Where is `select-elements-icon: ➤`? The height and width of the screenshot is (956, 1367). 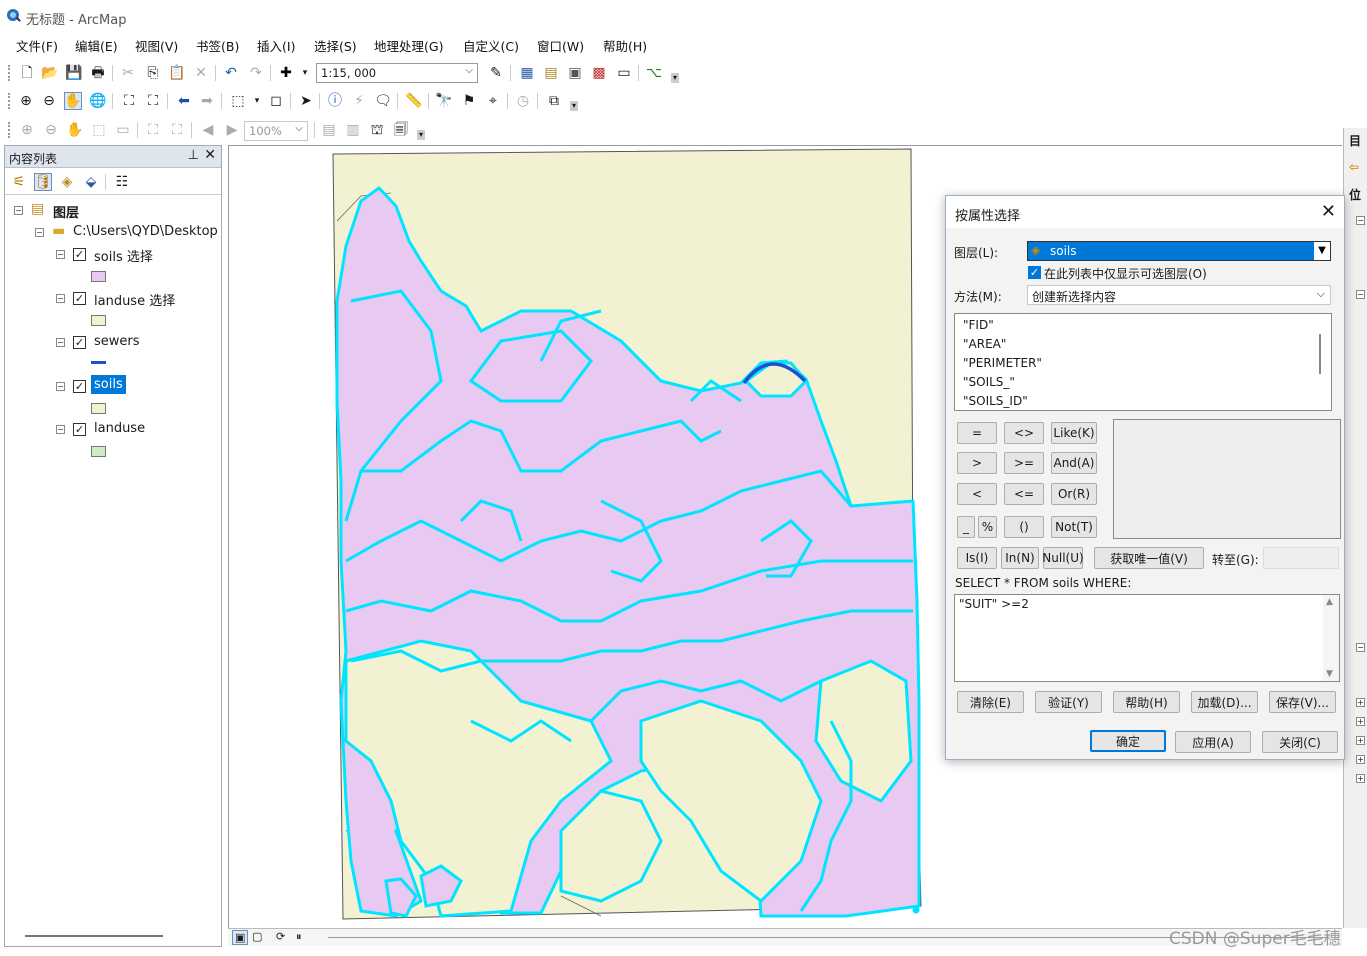 select-elements-icon: ➤ is located at coordinates (306, 101).